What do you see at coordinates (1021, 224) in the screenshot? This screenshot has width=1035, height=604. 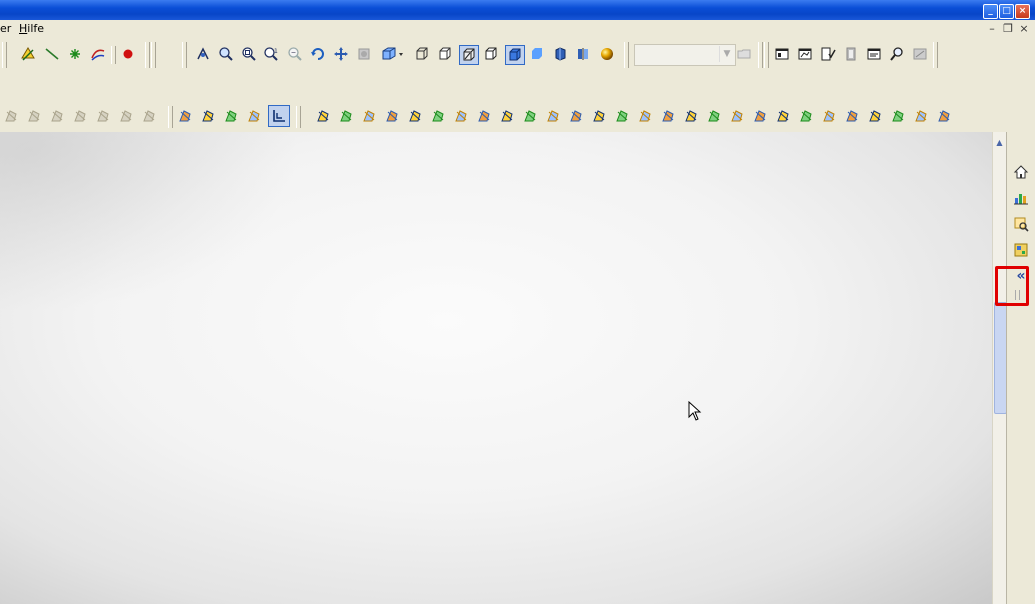 I see `search-view-icon` at bounding box center [1021, 224].